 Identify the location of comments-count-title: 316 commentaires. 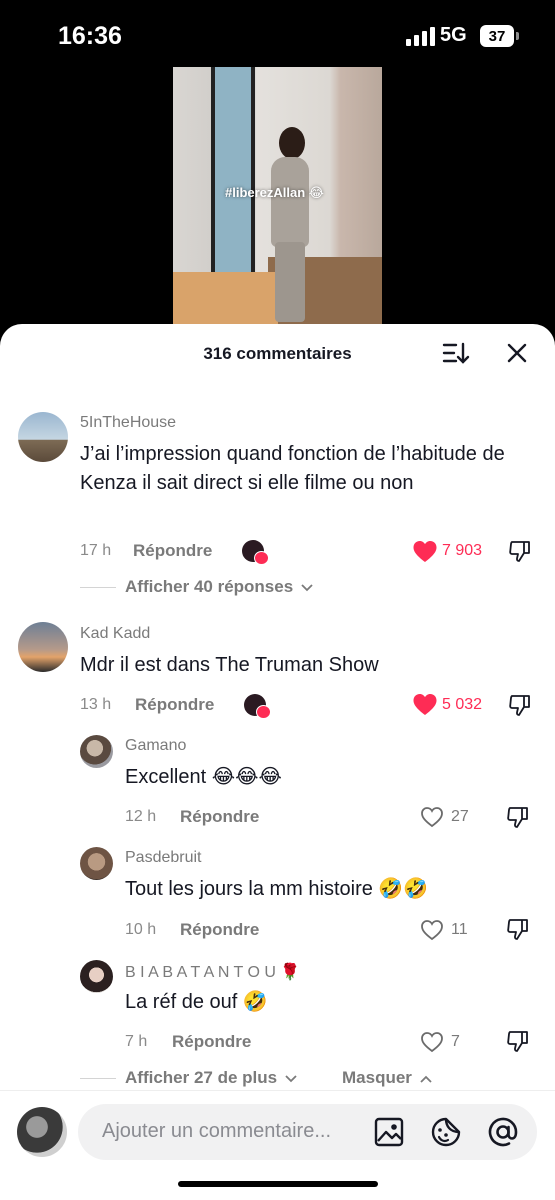
(277, 353).